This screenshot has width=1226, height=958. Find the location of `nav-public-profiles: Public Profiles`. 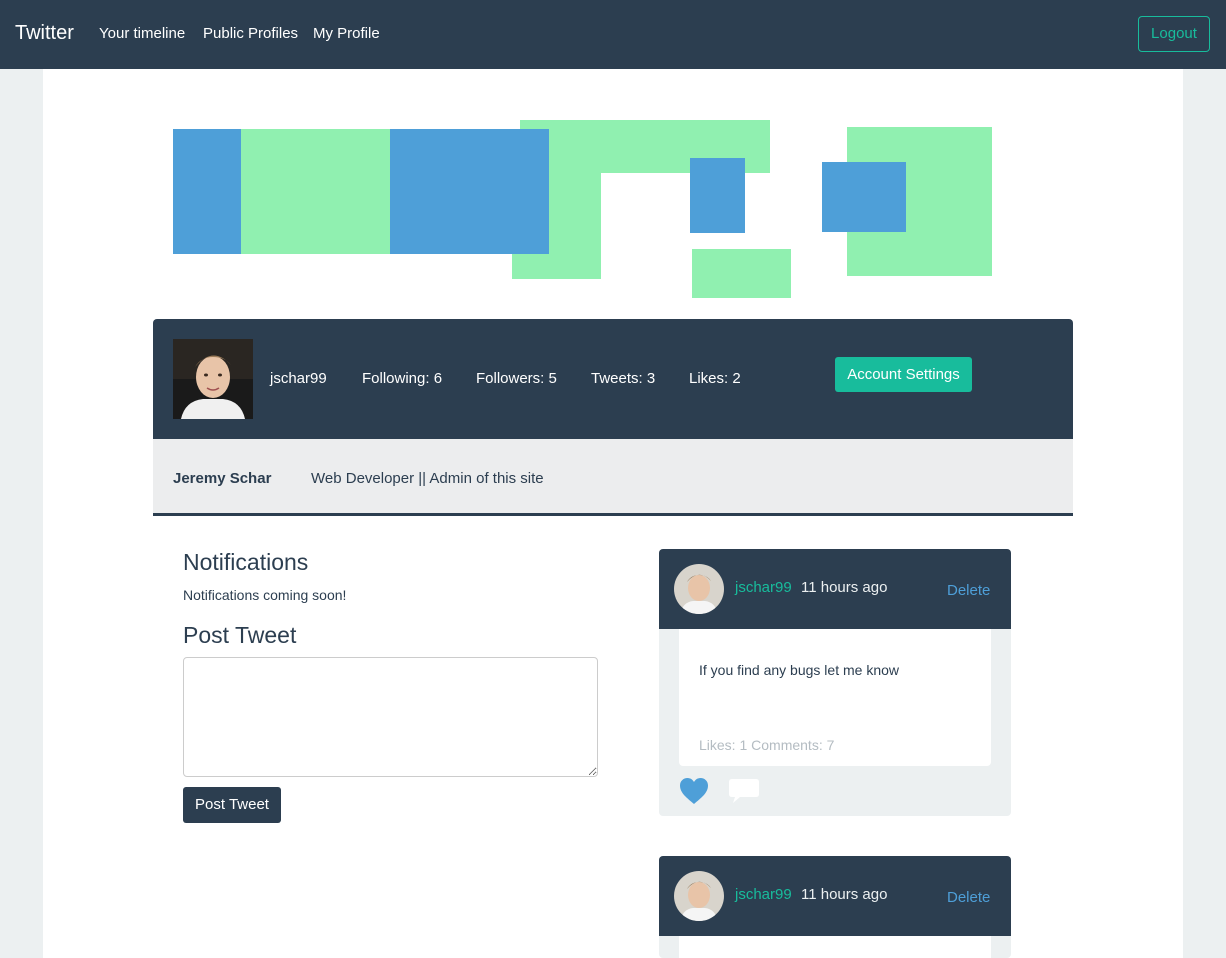

nav-public-profiles: Public Profiles is located at coordinates (250, 33).